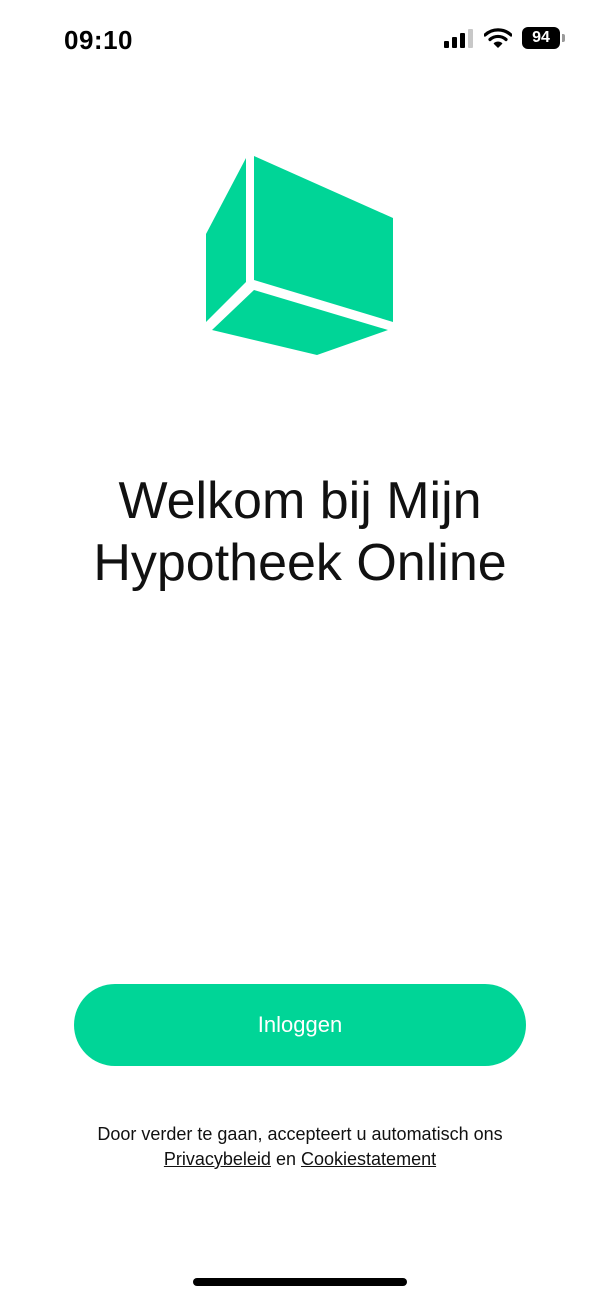  What do you see at coordinates (300, 563) in the screenshot?
I see `welcome-title-line-2: Hypotheek Online` at bounding box center [300, 563].